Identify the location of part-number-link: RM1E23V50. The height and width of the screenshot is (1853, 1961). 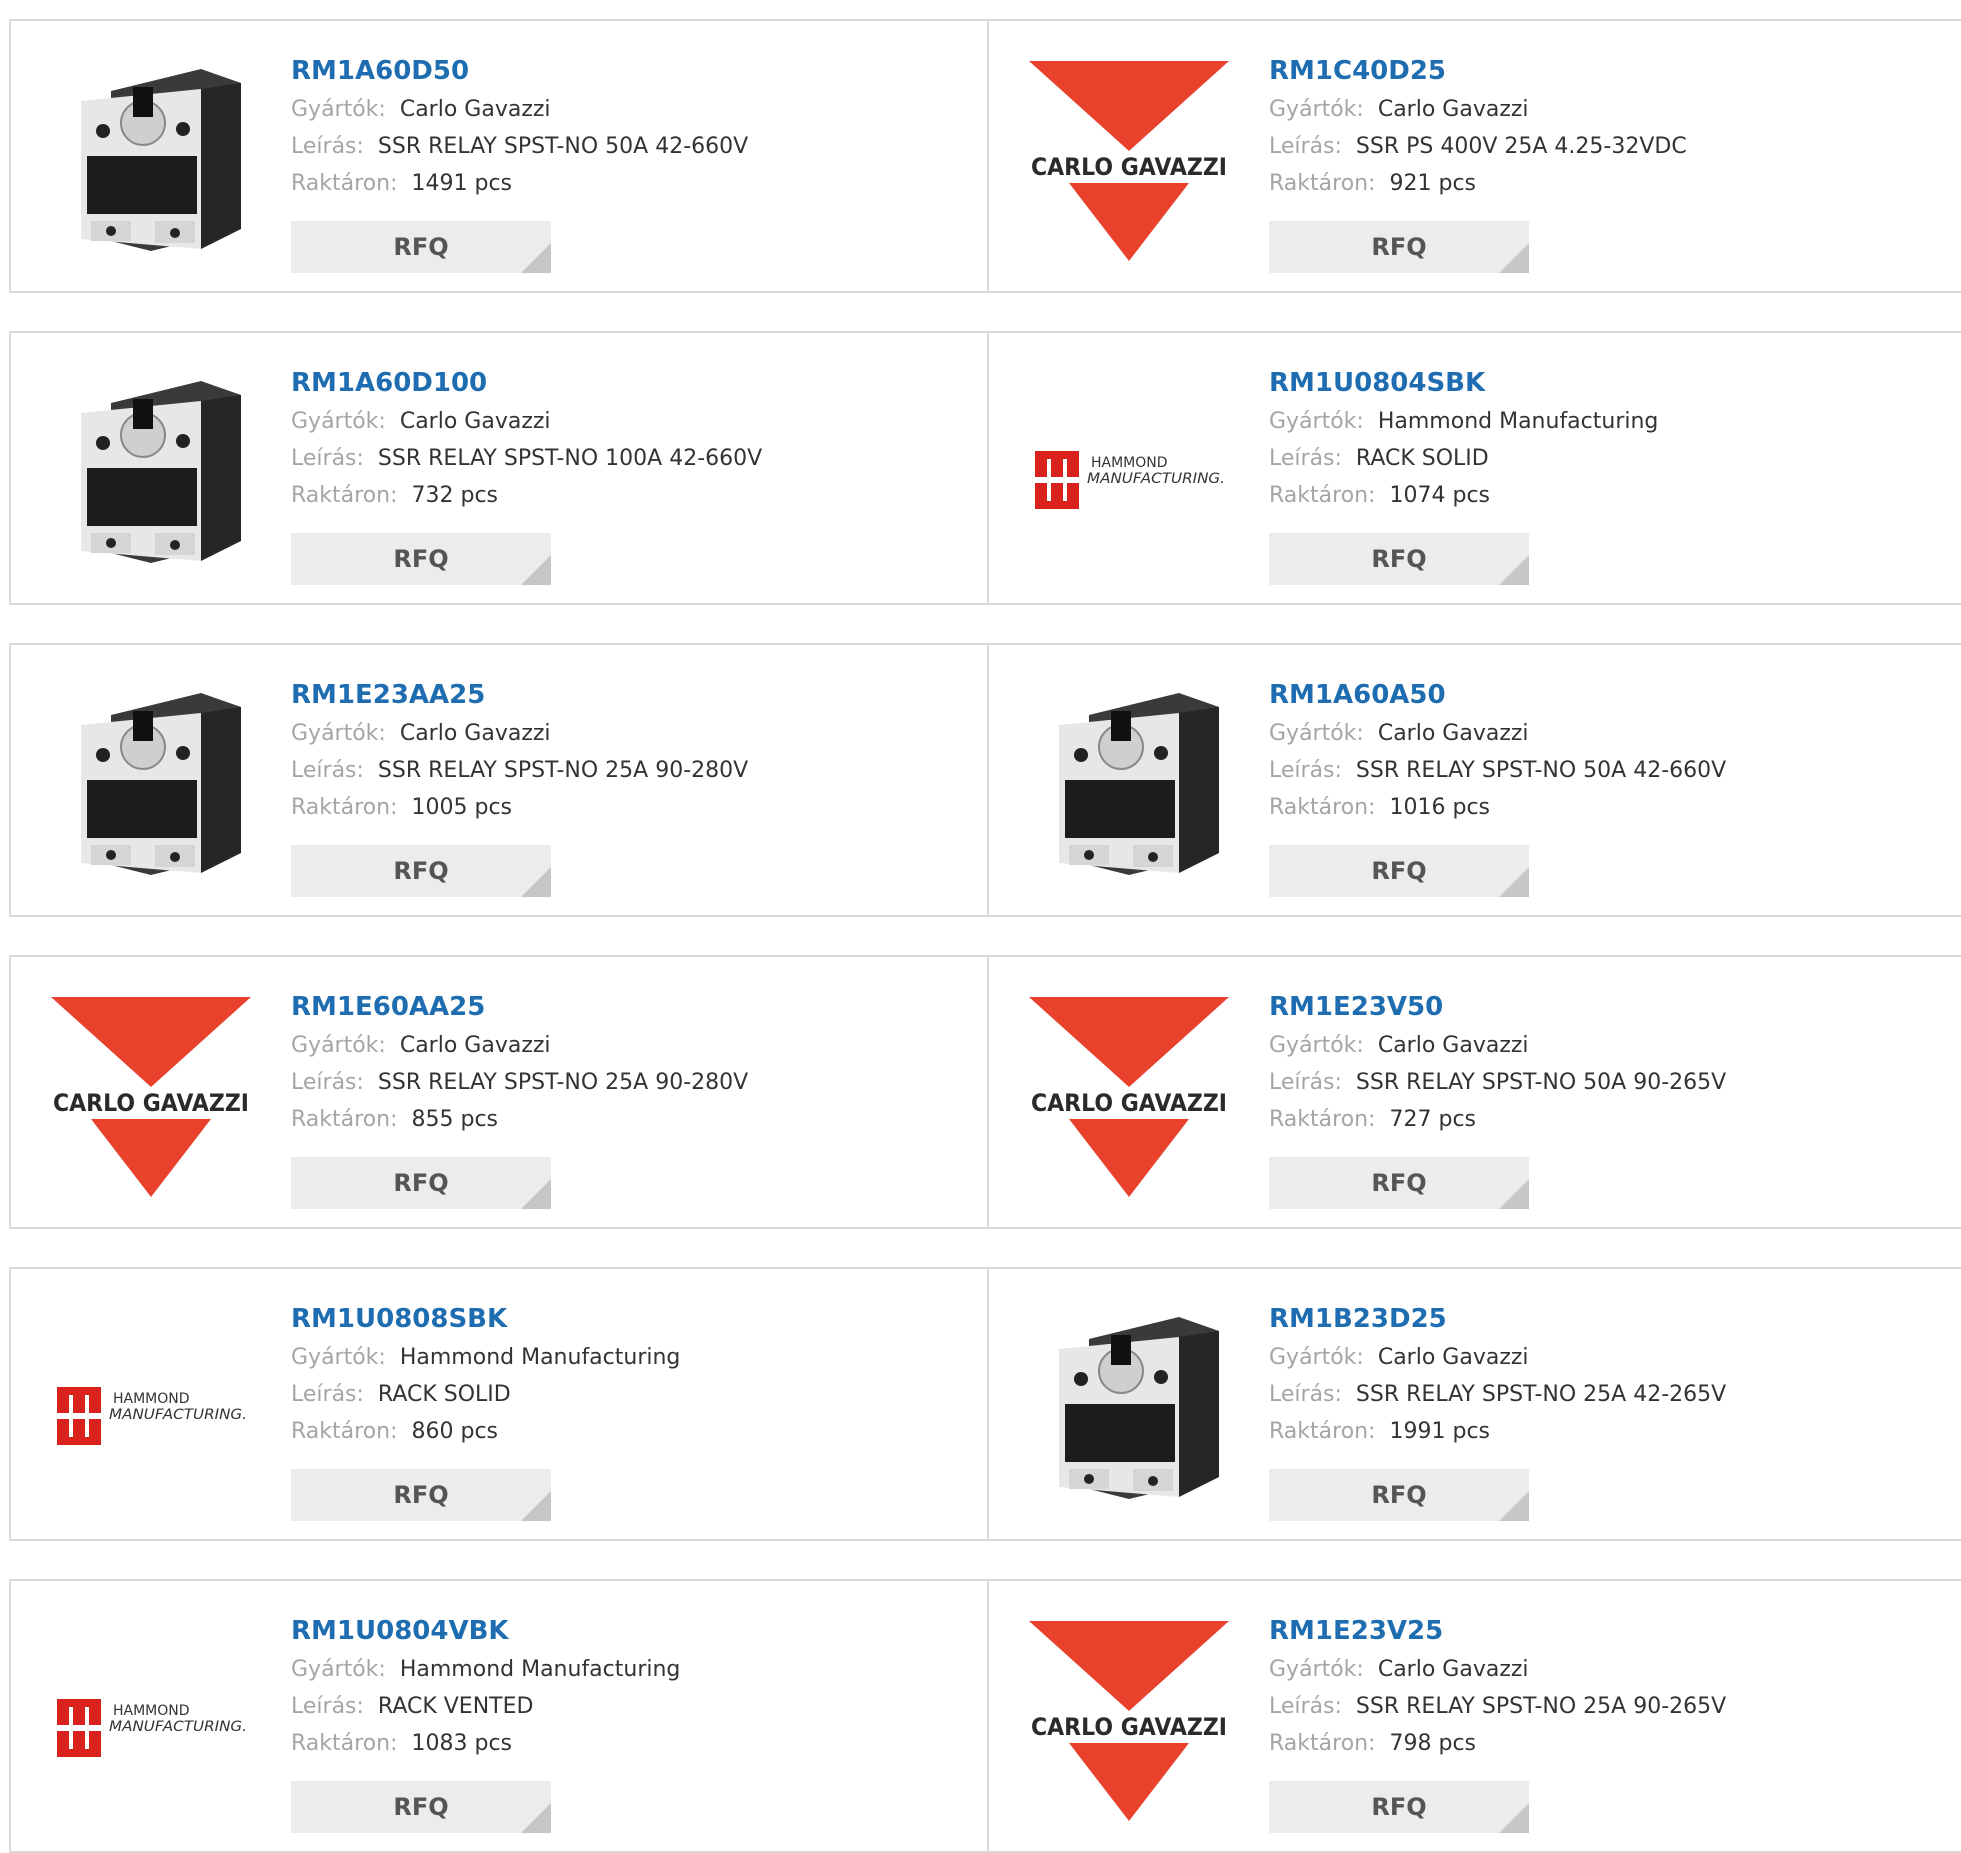
(1610, 1007).